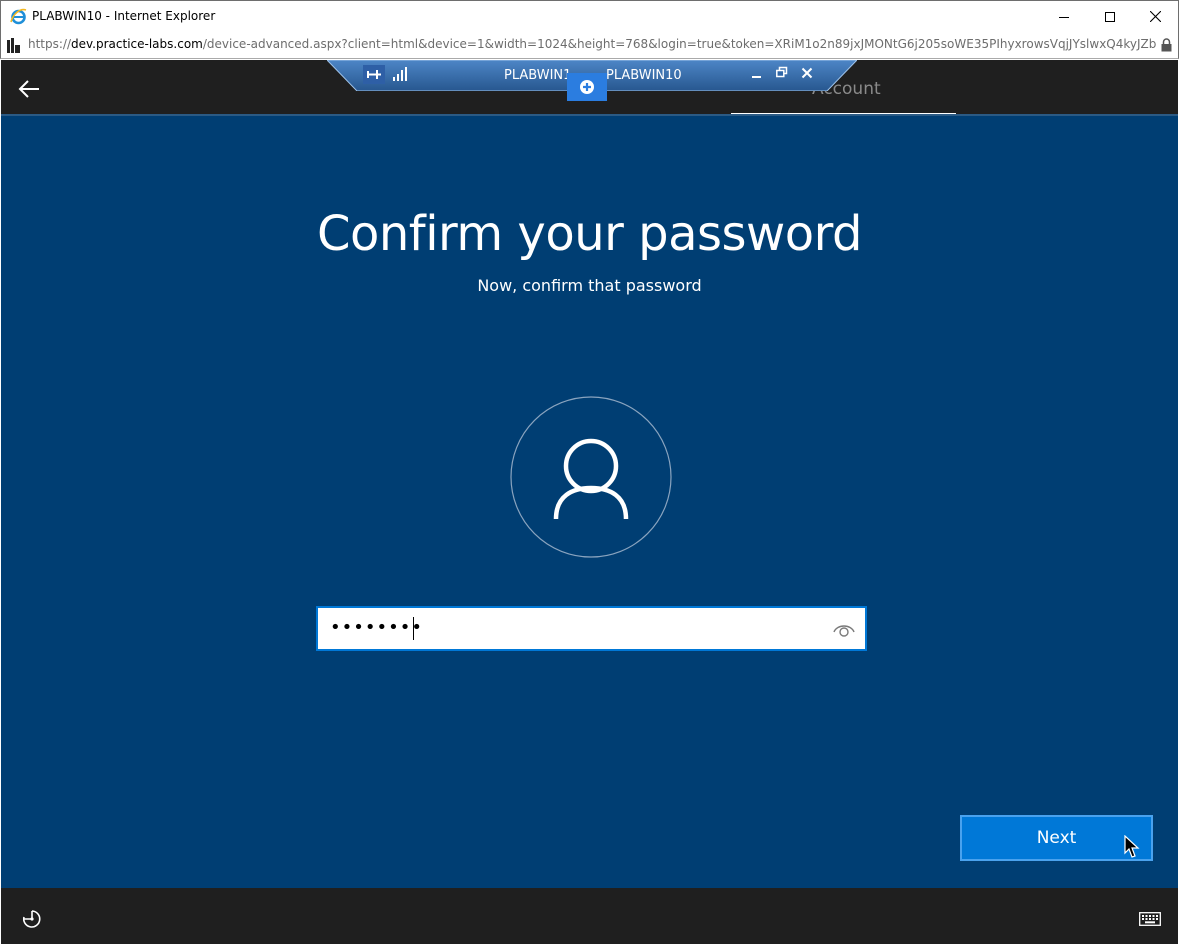 The image size is (1179, 945). What do you see at coordinates (18, 16) in the screenshot?
I see `ie-logo-icon` at bounding box center [18, 16].